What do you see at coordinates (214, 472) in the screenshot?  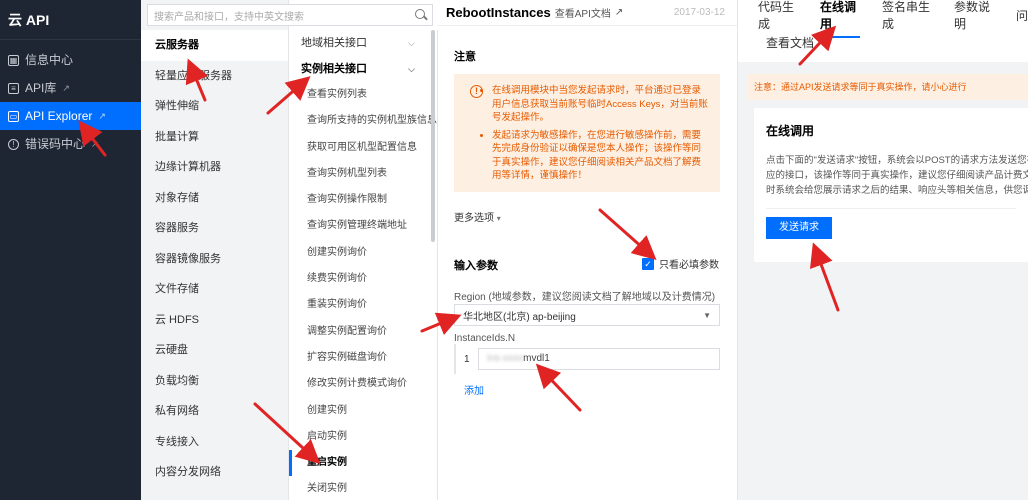 I see `product-item: 内容分发网络` at bounding box center [214, 472].